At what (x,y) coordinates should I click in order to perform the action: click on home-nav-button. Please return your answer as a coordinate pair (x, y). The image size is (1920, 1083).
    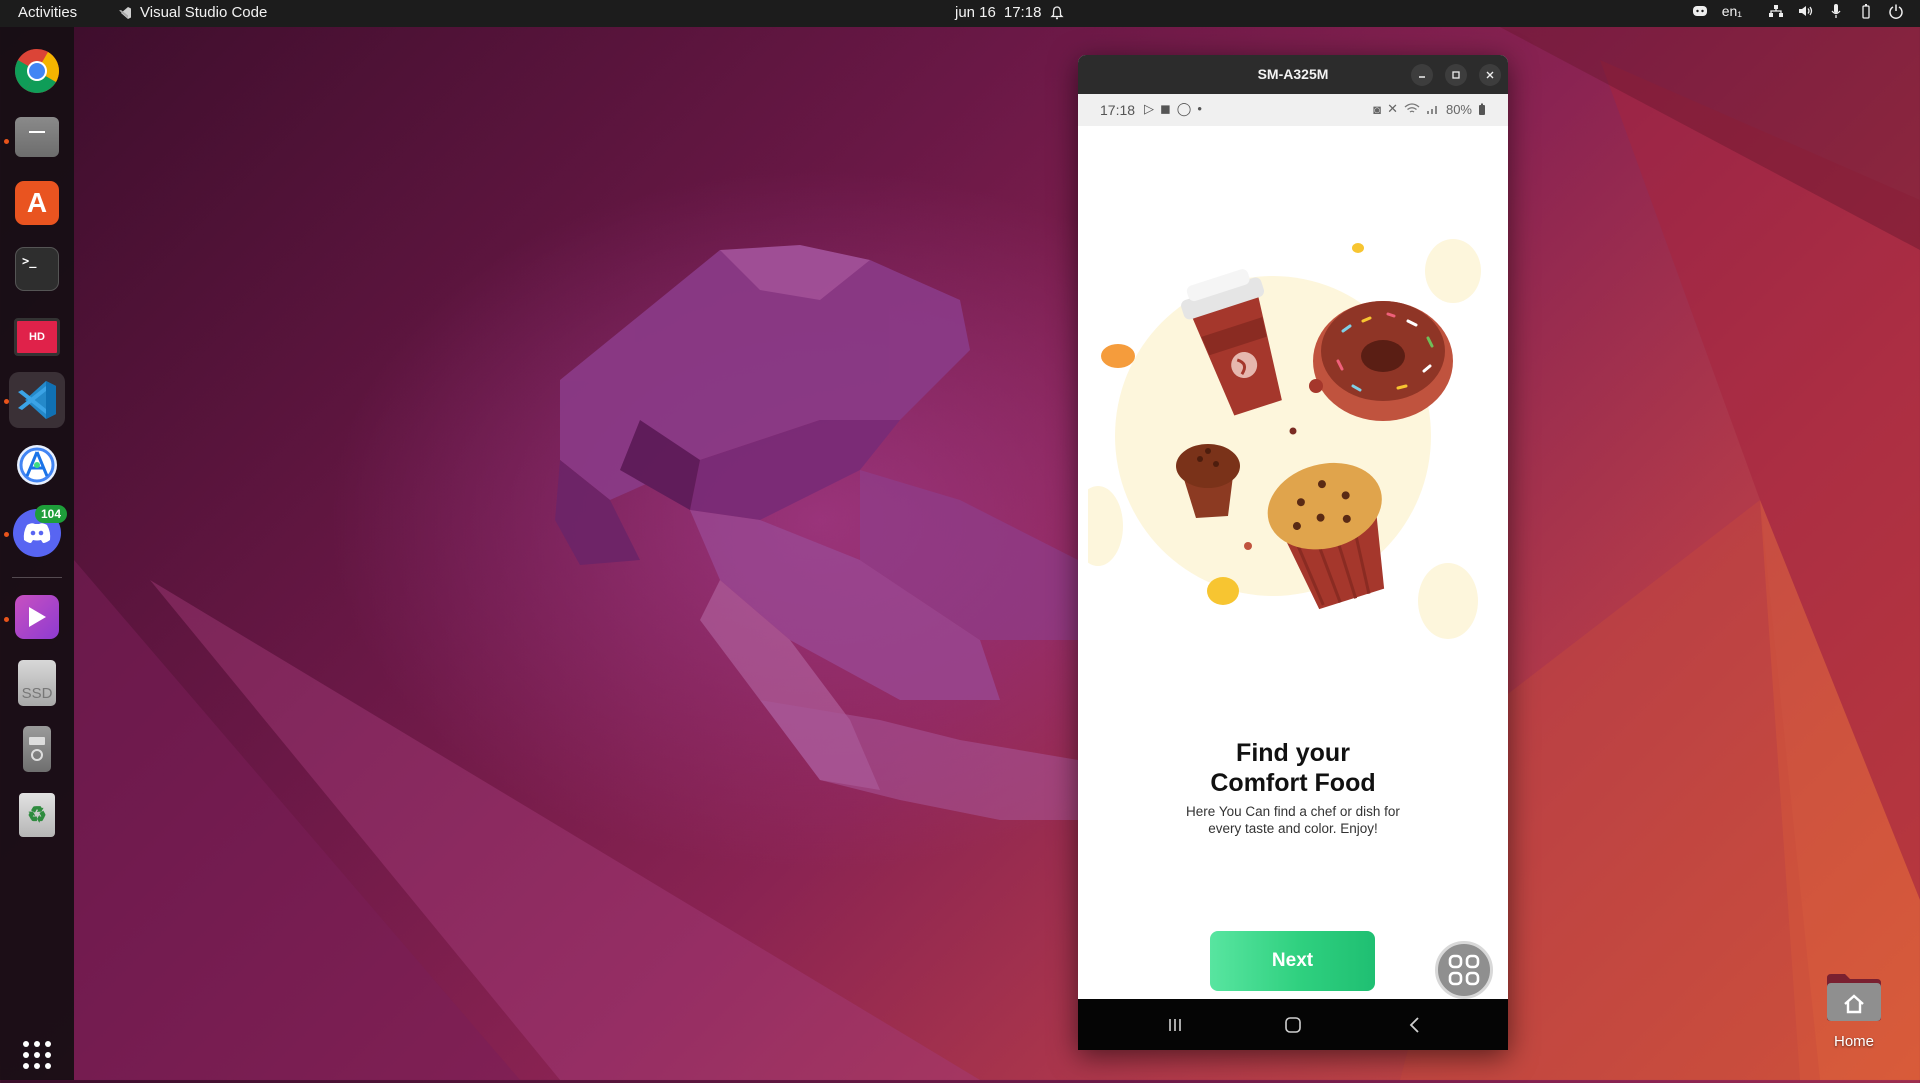
    Looking at the image, I should click on (1293, 1025).